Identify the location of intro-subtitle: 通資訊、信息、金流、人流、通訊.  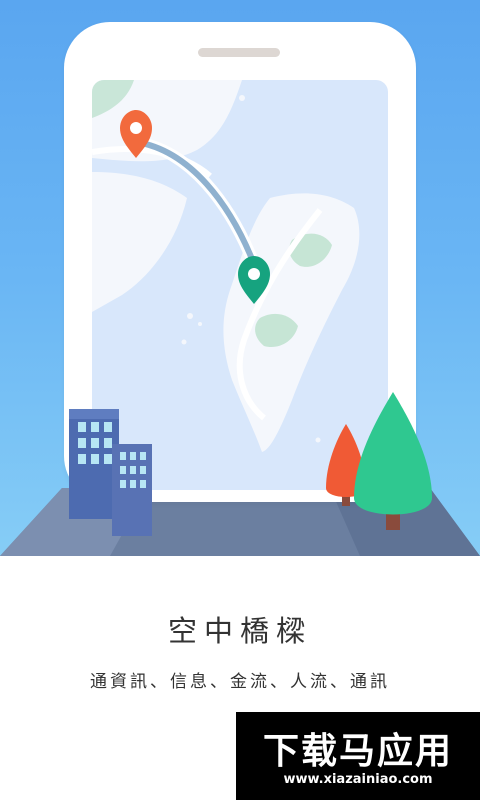
(240, 682).